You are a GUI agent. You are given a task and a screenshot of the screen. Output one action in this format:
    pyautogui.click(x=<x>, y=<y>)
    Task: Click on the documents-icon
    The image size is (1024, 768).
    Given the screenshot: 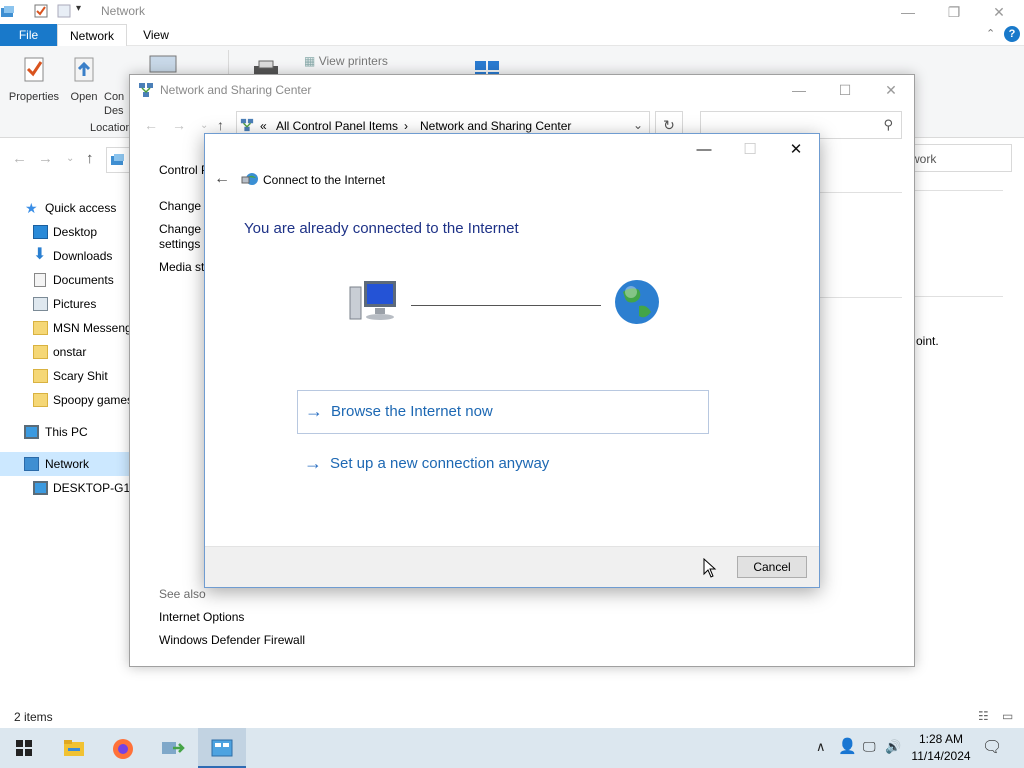 What is the action you would take?
    pyautogui.click(x=40, y=280)
    